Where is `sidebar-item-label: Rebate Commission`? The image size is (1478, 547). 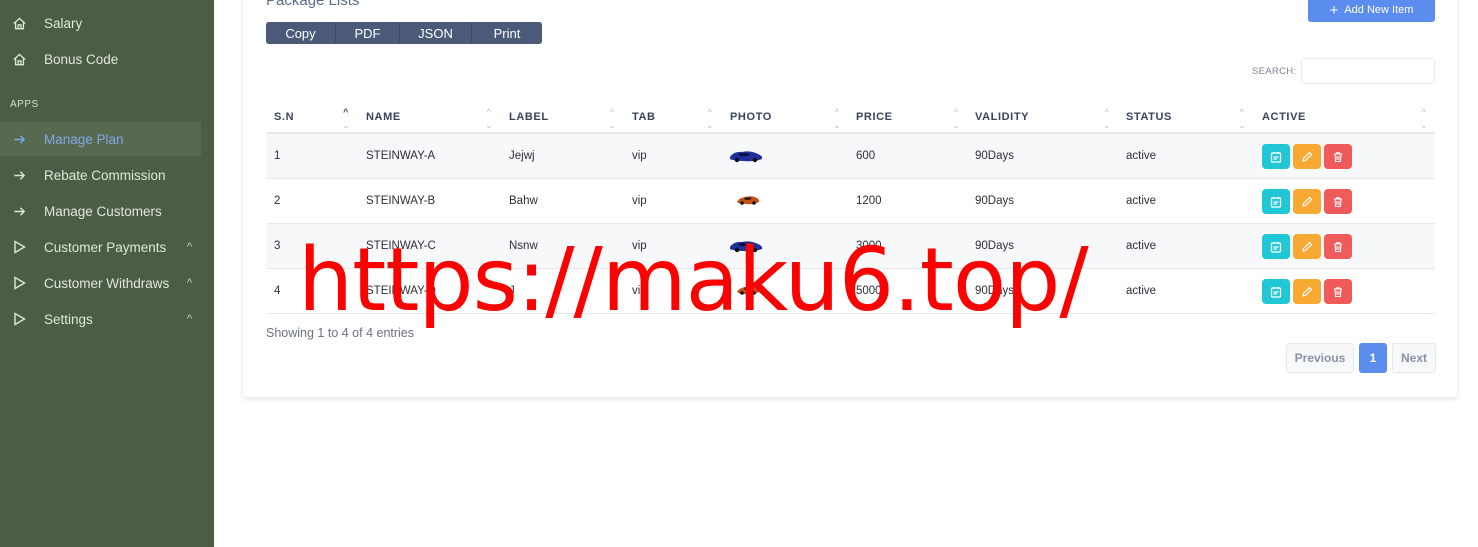
sidebar-item-label: Rebate Commission is located at coordinates (105, 175).